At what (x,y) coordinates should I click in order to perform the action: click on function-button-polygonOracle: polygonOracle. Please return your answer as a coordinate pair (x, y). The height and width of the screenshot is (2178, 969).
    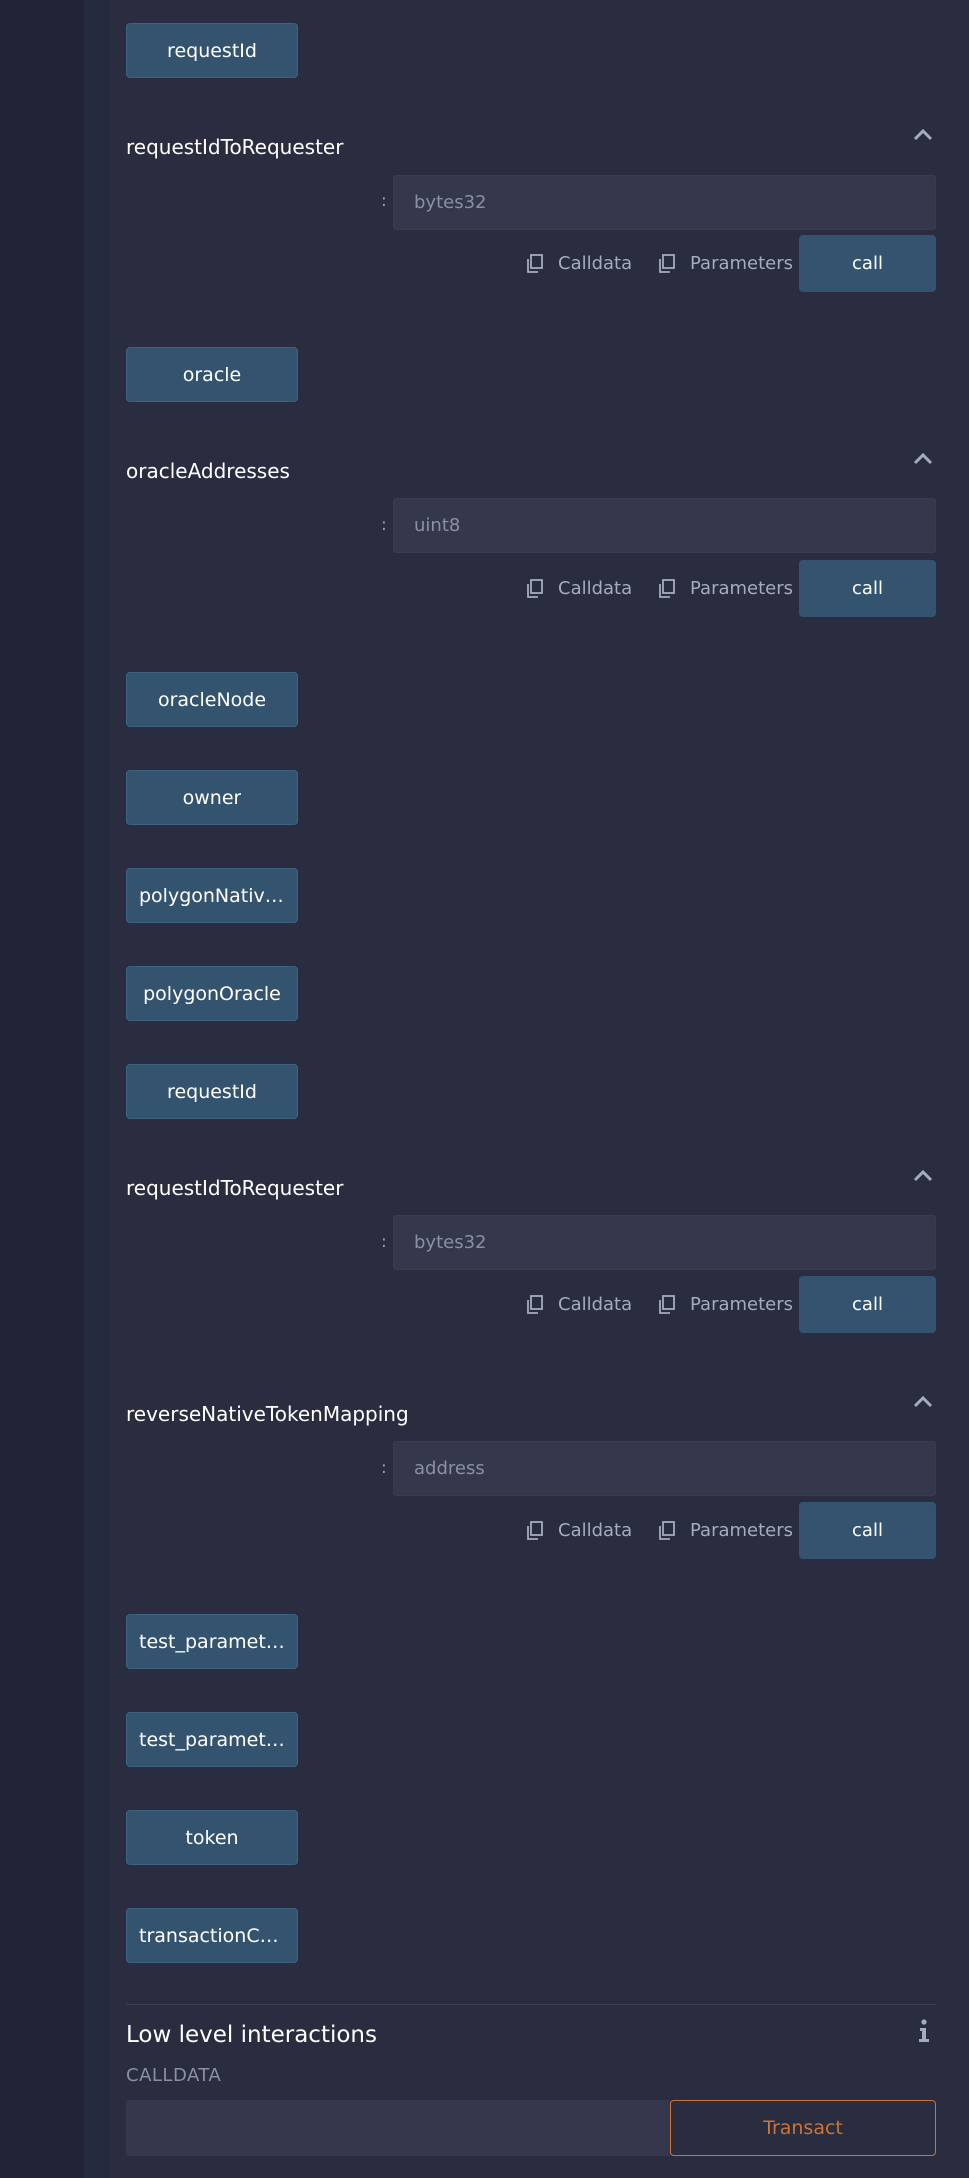
    Looking at the image, I should click on (212, 993).